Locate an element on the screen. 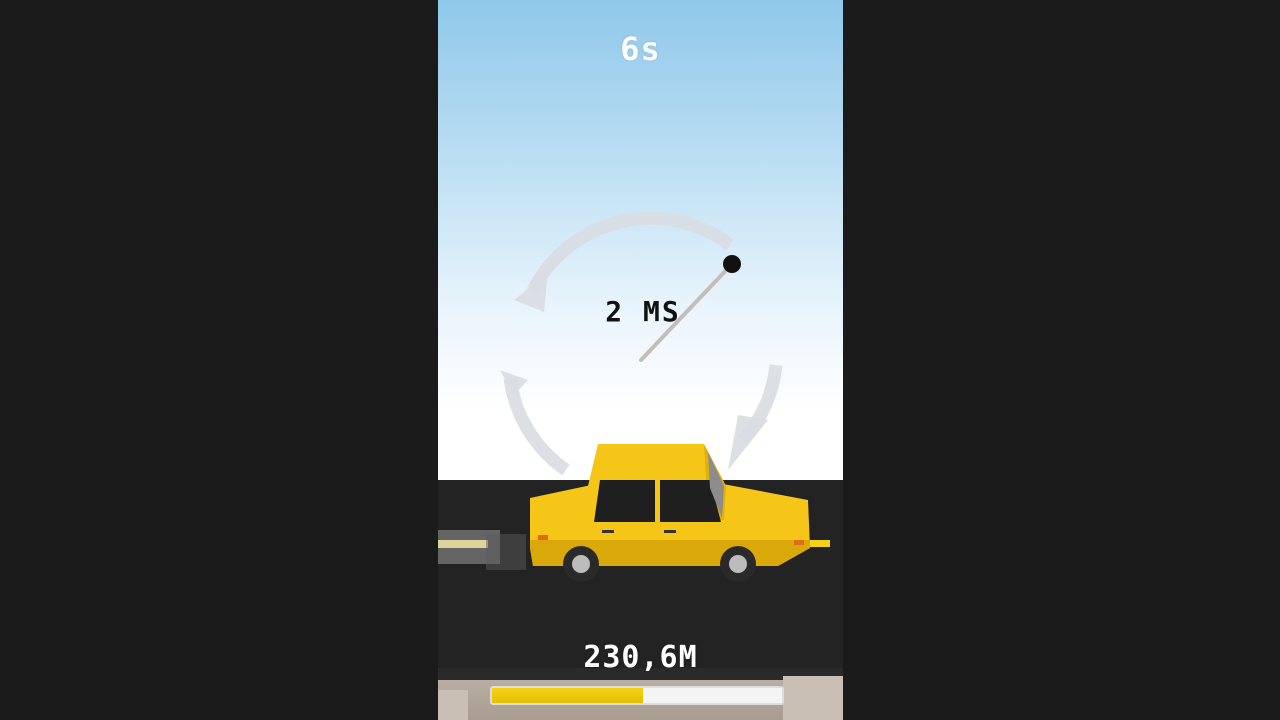 This screenshot has width=1280, height=720. progress-bar is located at coordinates (637, 695).